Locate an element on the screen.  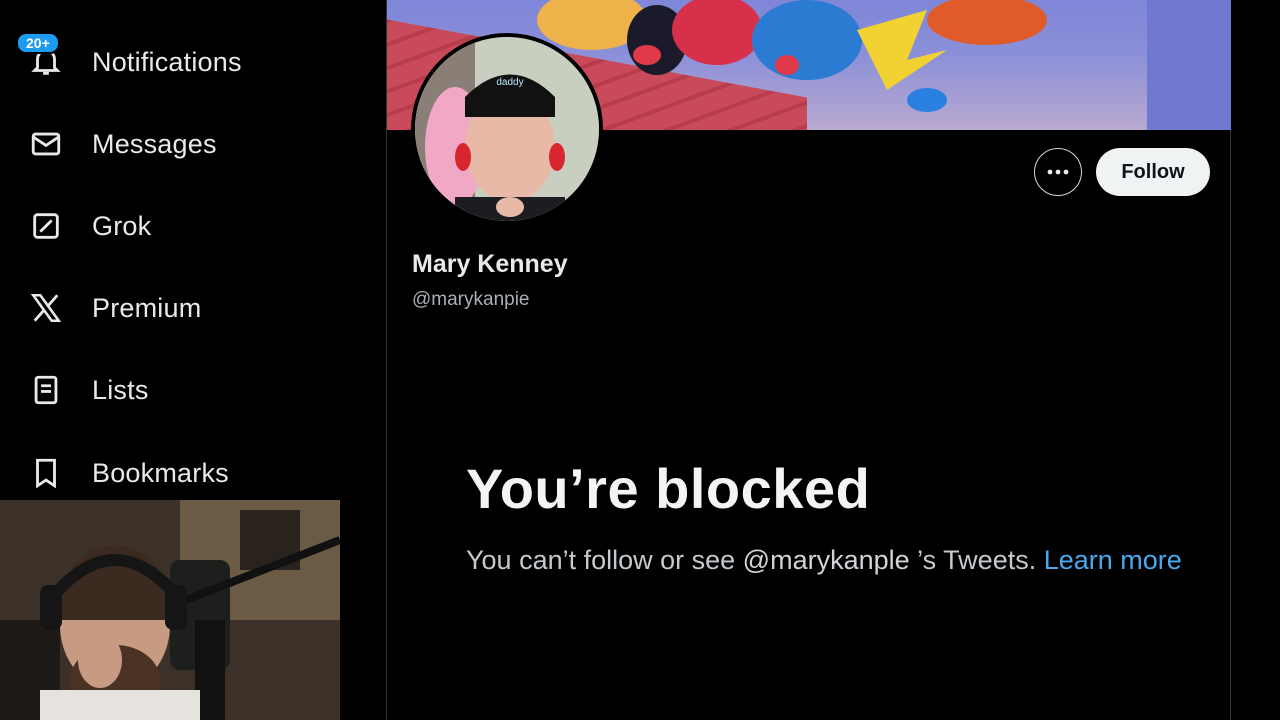
sidebar-item-lists: Lists is located at coordinates (87, 390).